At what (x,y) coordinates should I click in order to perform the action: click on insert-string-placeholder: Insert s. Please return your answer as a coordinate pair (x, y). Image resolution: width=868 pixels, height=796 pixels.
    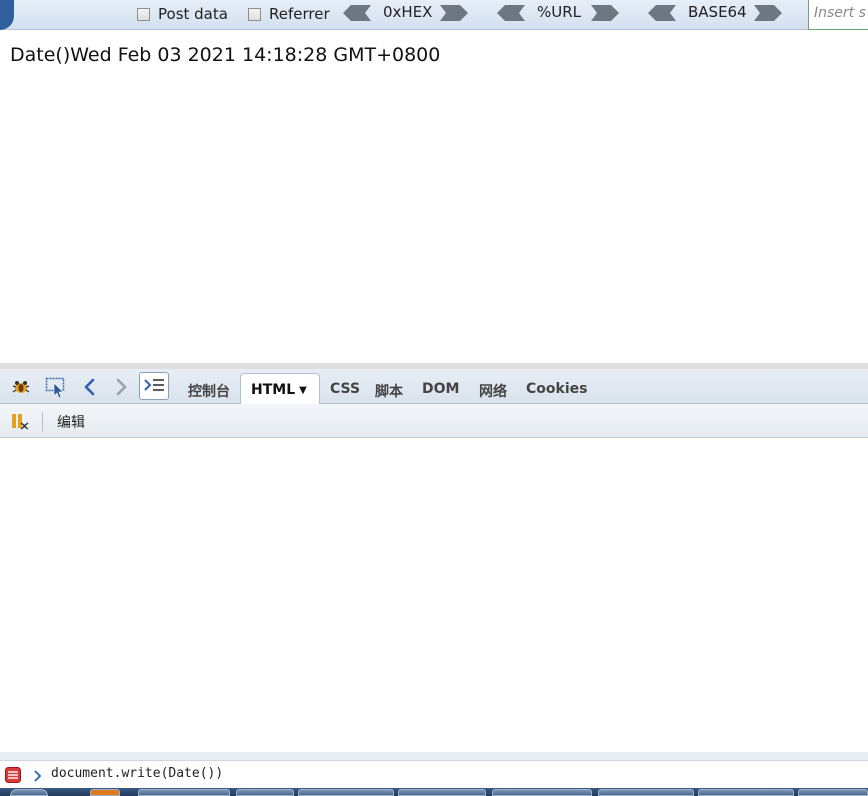
    Looking at the image, I should click on (840, 13).